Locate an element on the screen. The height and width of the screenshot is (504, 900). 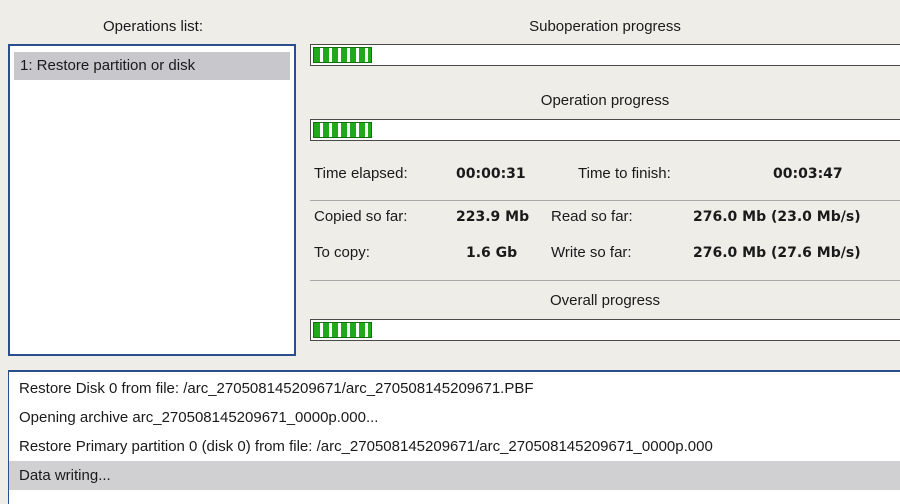
time-to-finish-label: Time to finish: is located at coordinates (624, 173).